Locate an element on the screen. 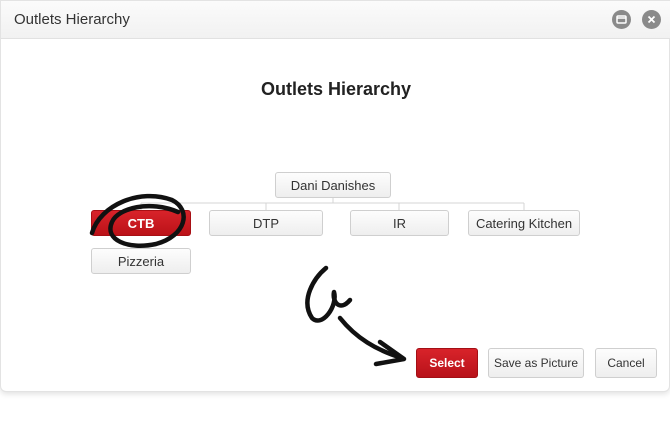 The width and height of the screenshot is (670, 447). tree-node-pizzeria: Pizzeria is located at coordinates (141, 261).